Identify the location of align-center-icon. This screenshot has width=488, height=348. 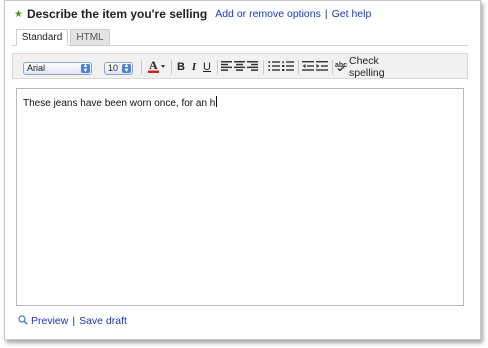
(239, 67).